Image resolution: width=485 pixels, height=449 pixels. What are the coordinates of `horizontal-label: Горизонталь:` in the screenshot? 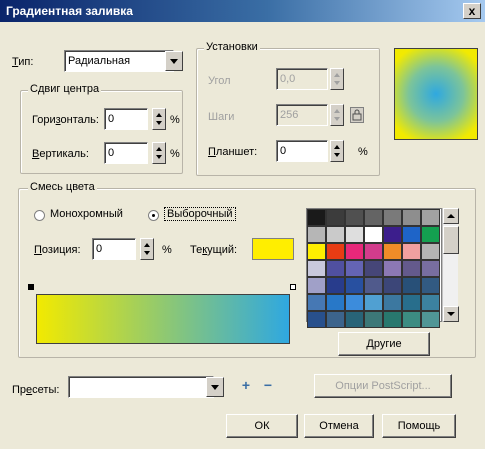 It's located at (65, 120).